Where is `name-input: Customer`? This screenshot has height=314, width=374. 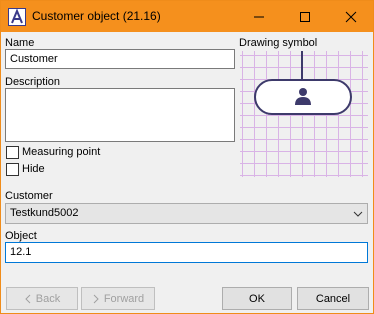
name-input: Customer is located at coordinates (120, 59).